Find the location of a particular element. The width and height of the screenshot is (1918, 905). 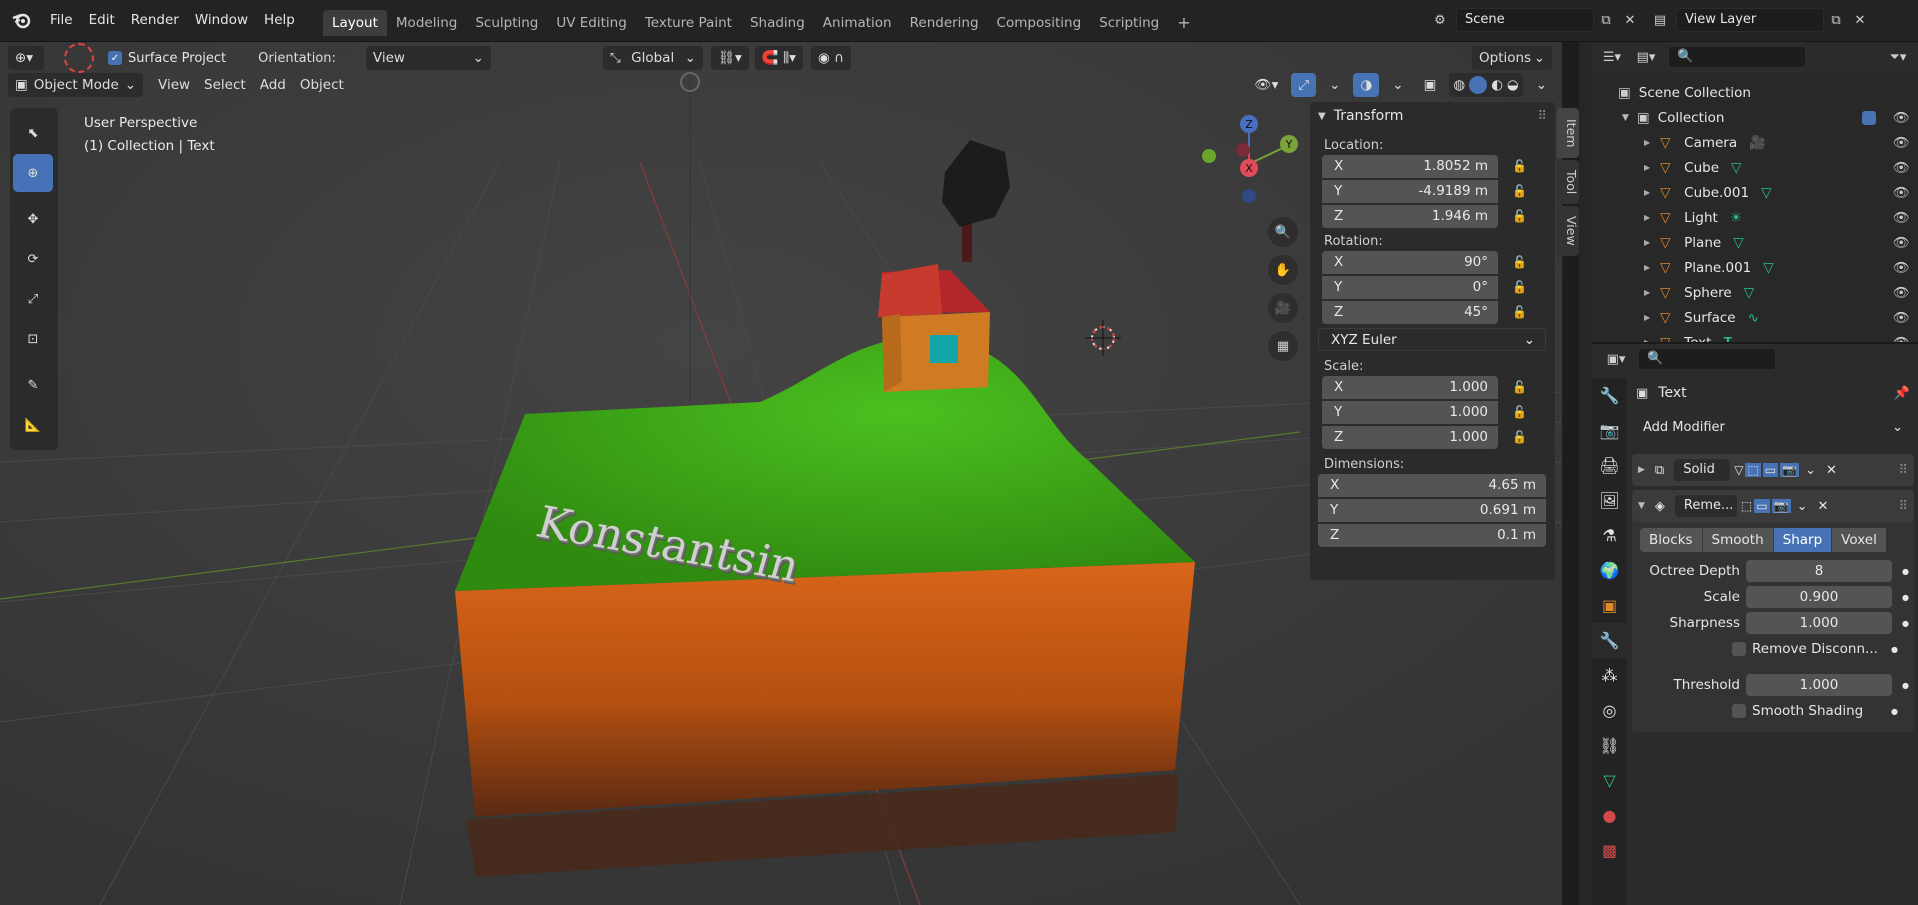

constraints-tab-icon: ⛓ is located at coordinates (1609, 745).